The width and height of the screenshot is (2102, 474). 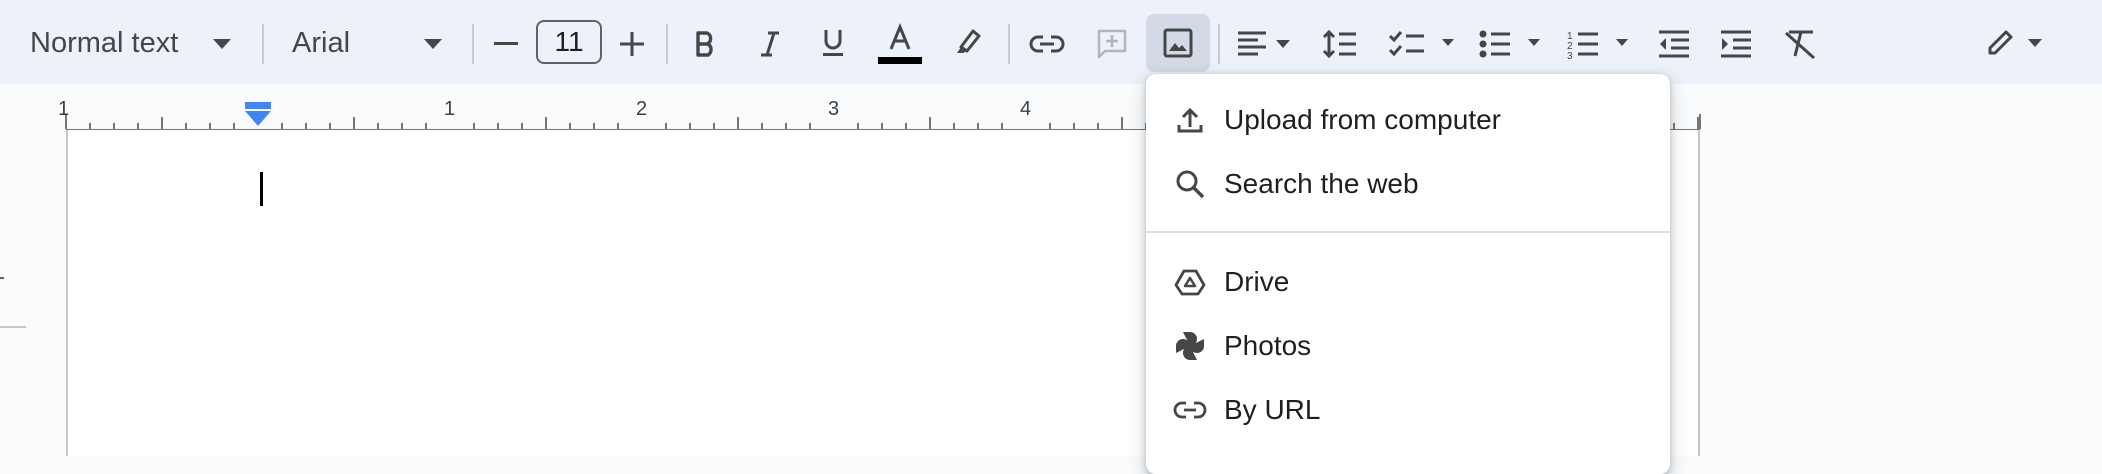 I want to click on highlight-button, so click(x=968, y=42).